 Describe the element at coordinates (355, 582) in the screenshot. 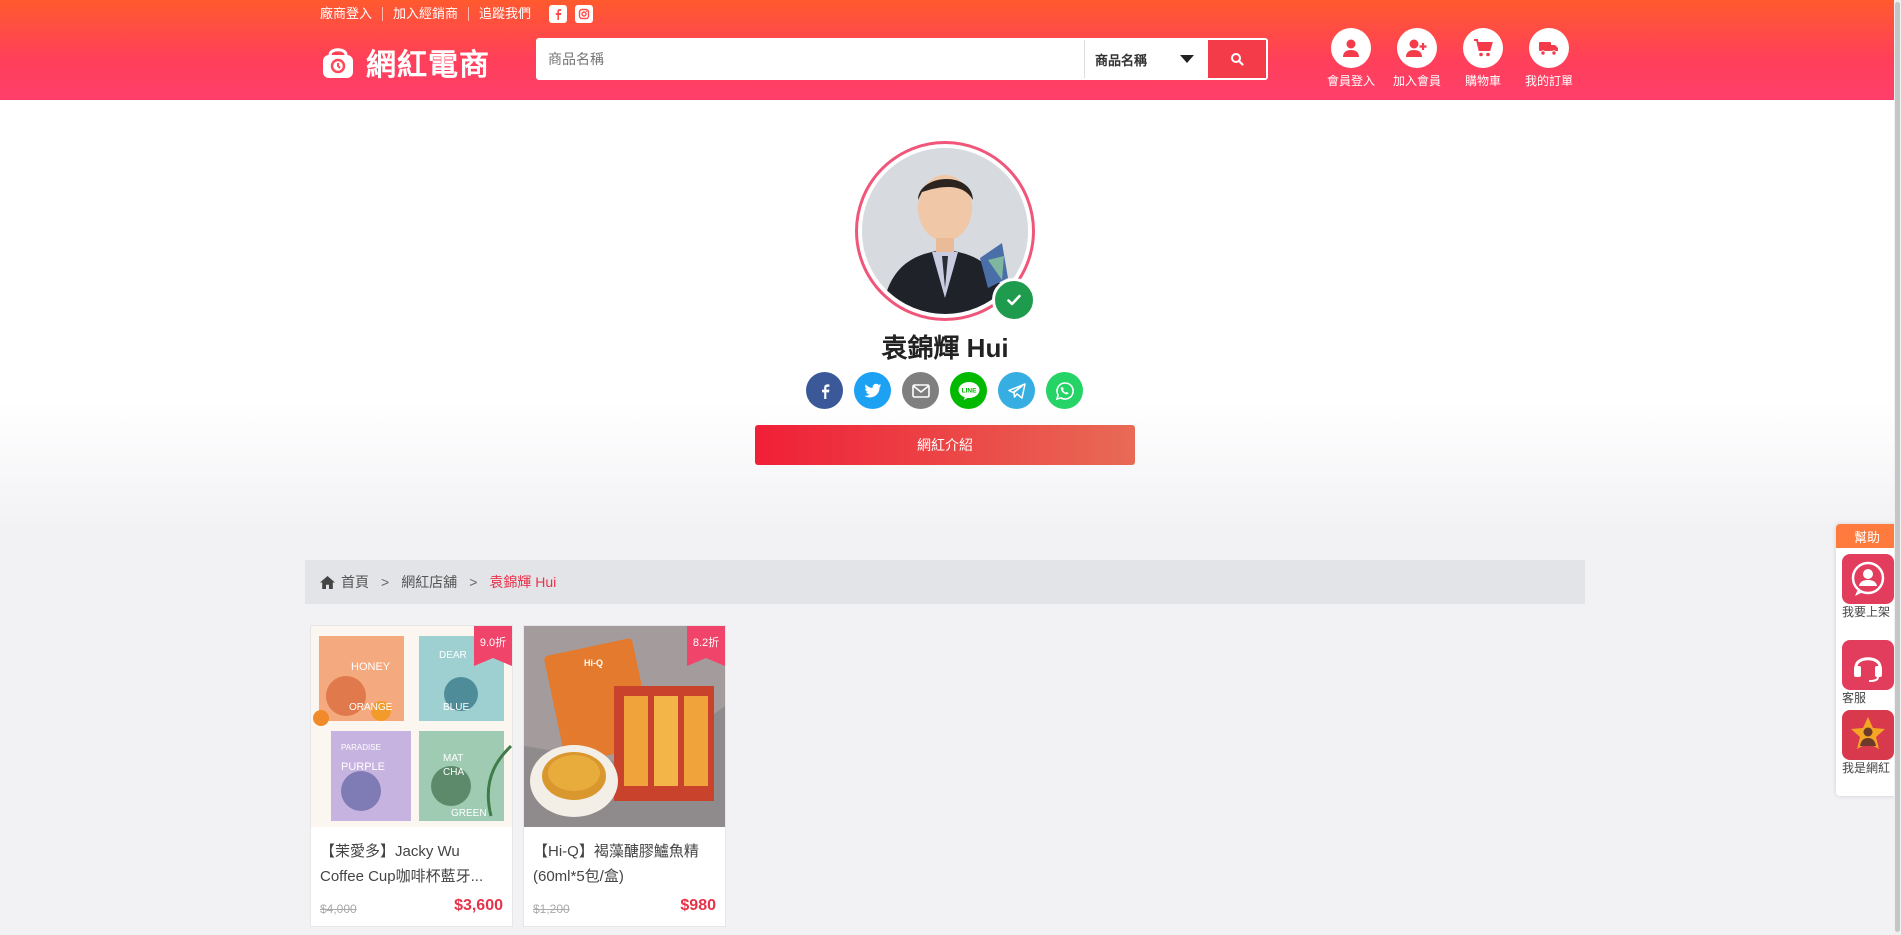

I see `breadcrumb-home: 首頁` at that location.